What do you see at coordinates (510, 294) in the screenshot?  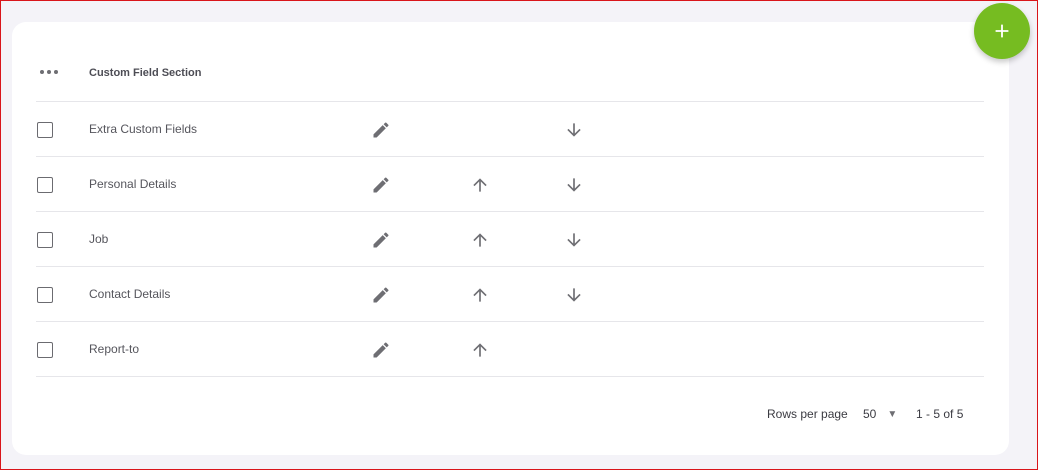 I see `table-row: Contact Details` at bounding box center [510, 294].